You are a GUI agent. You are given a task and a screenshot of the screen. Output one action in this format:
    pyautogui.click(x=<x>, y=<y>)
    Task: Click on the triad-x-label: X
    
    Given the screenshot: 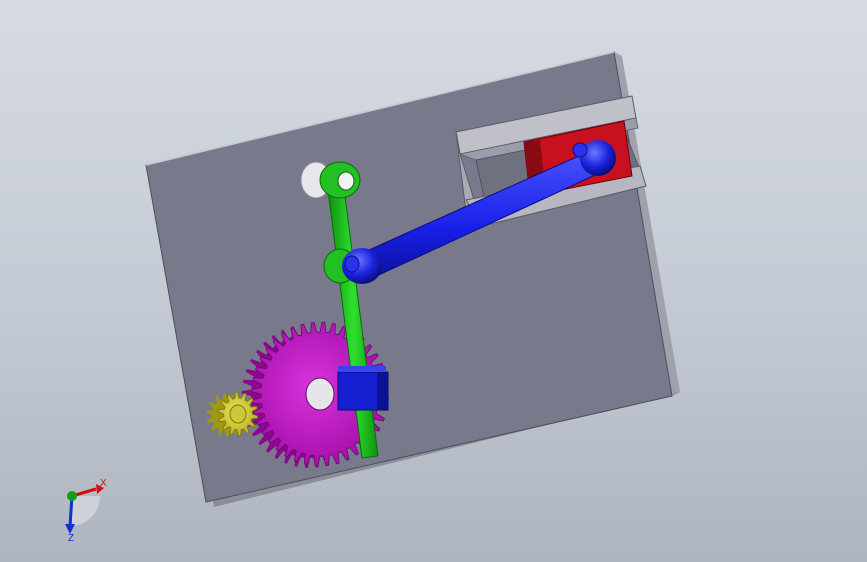 What is the action you would take?
    pyautogui.click(x=103, y=483)
    